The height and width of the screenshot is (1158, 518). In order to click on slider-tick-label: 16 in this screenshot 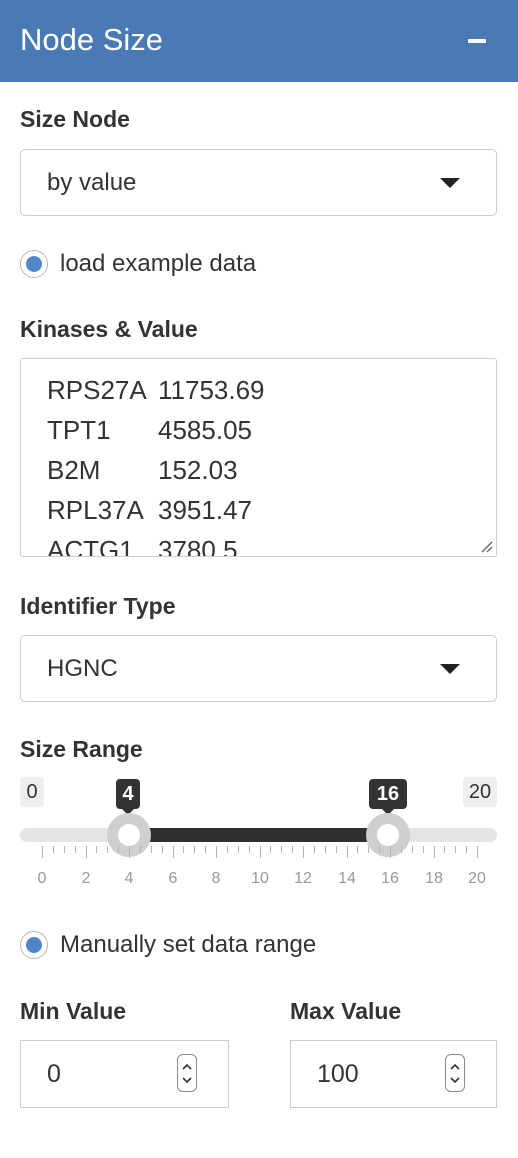, I will do `click(390, 878)`.